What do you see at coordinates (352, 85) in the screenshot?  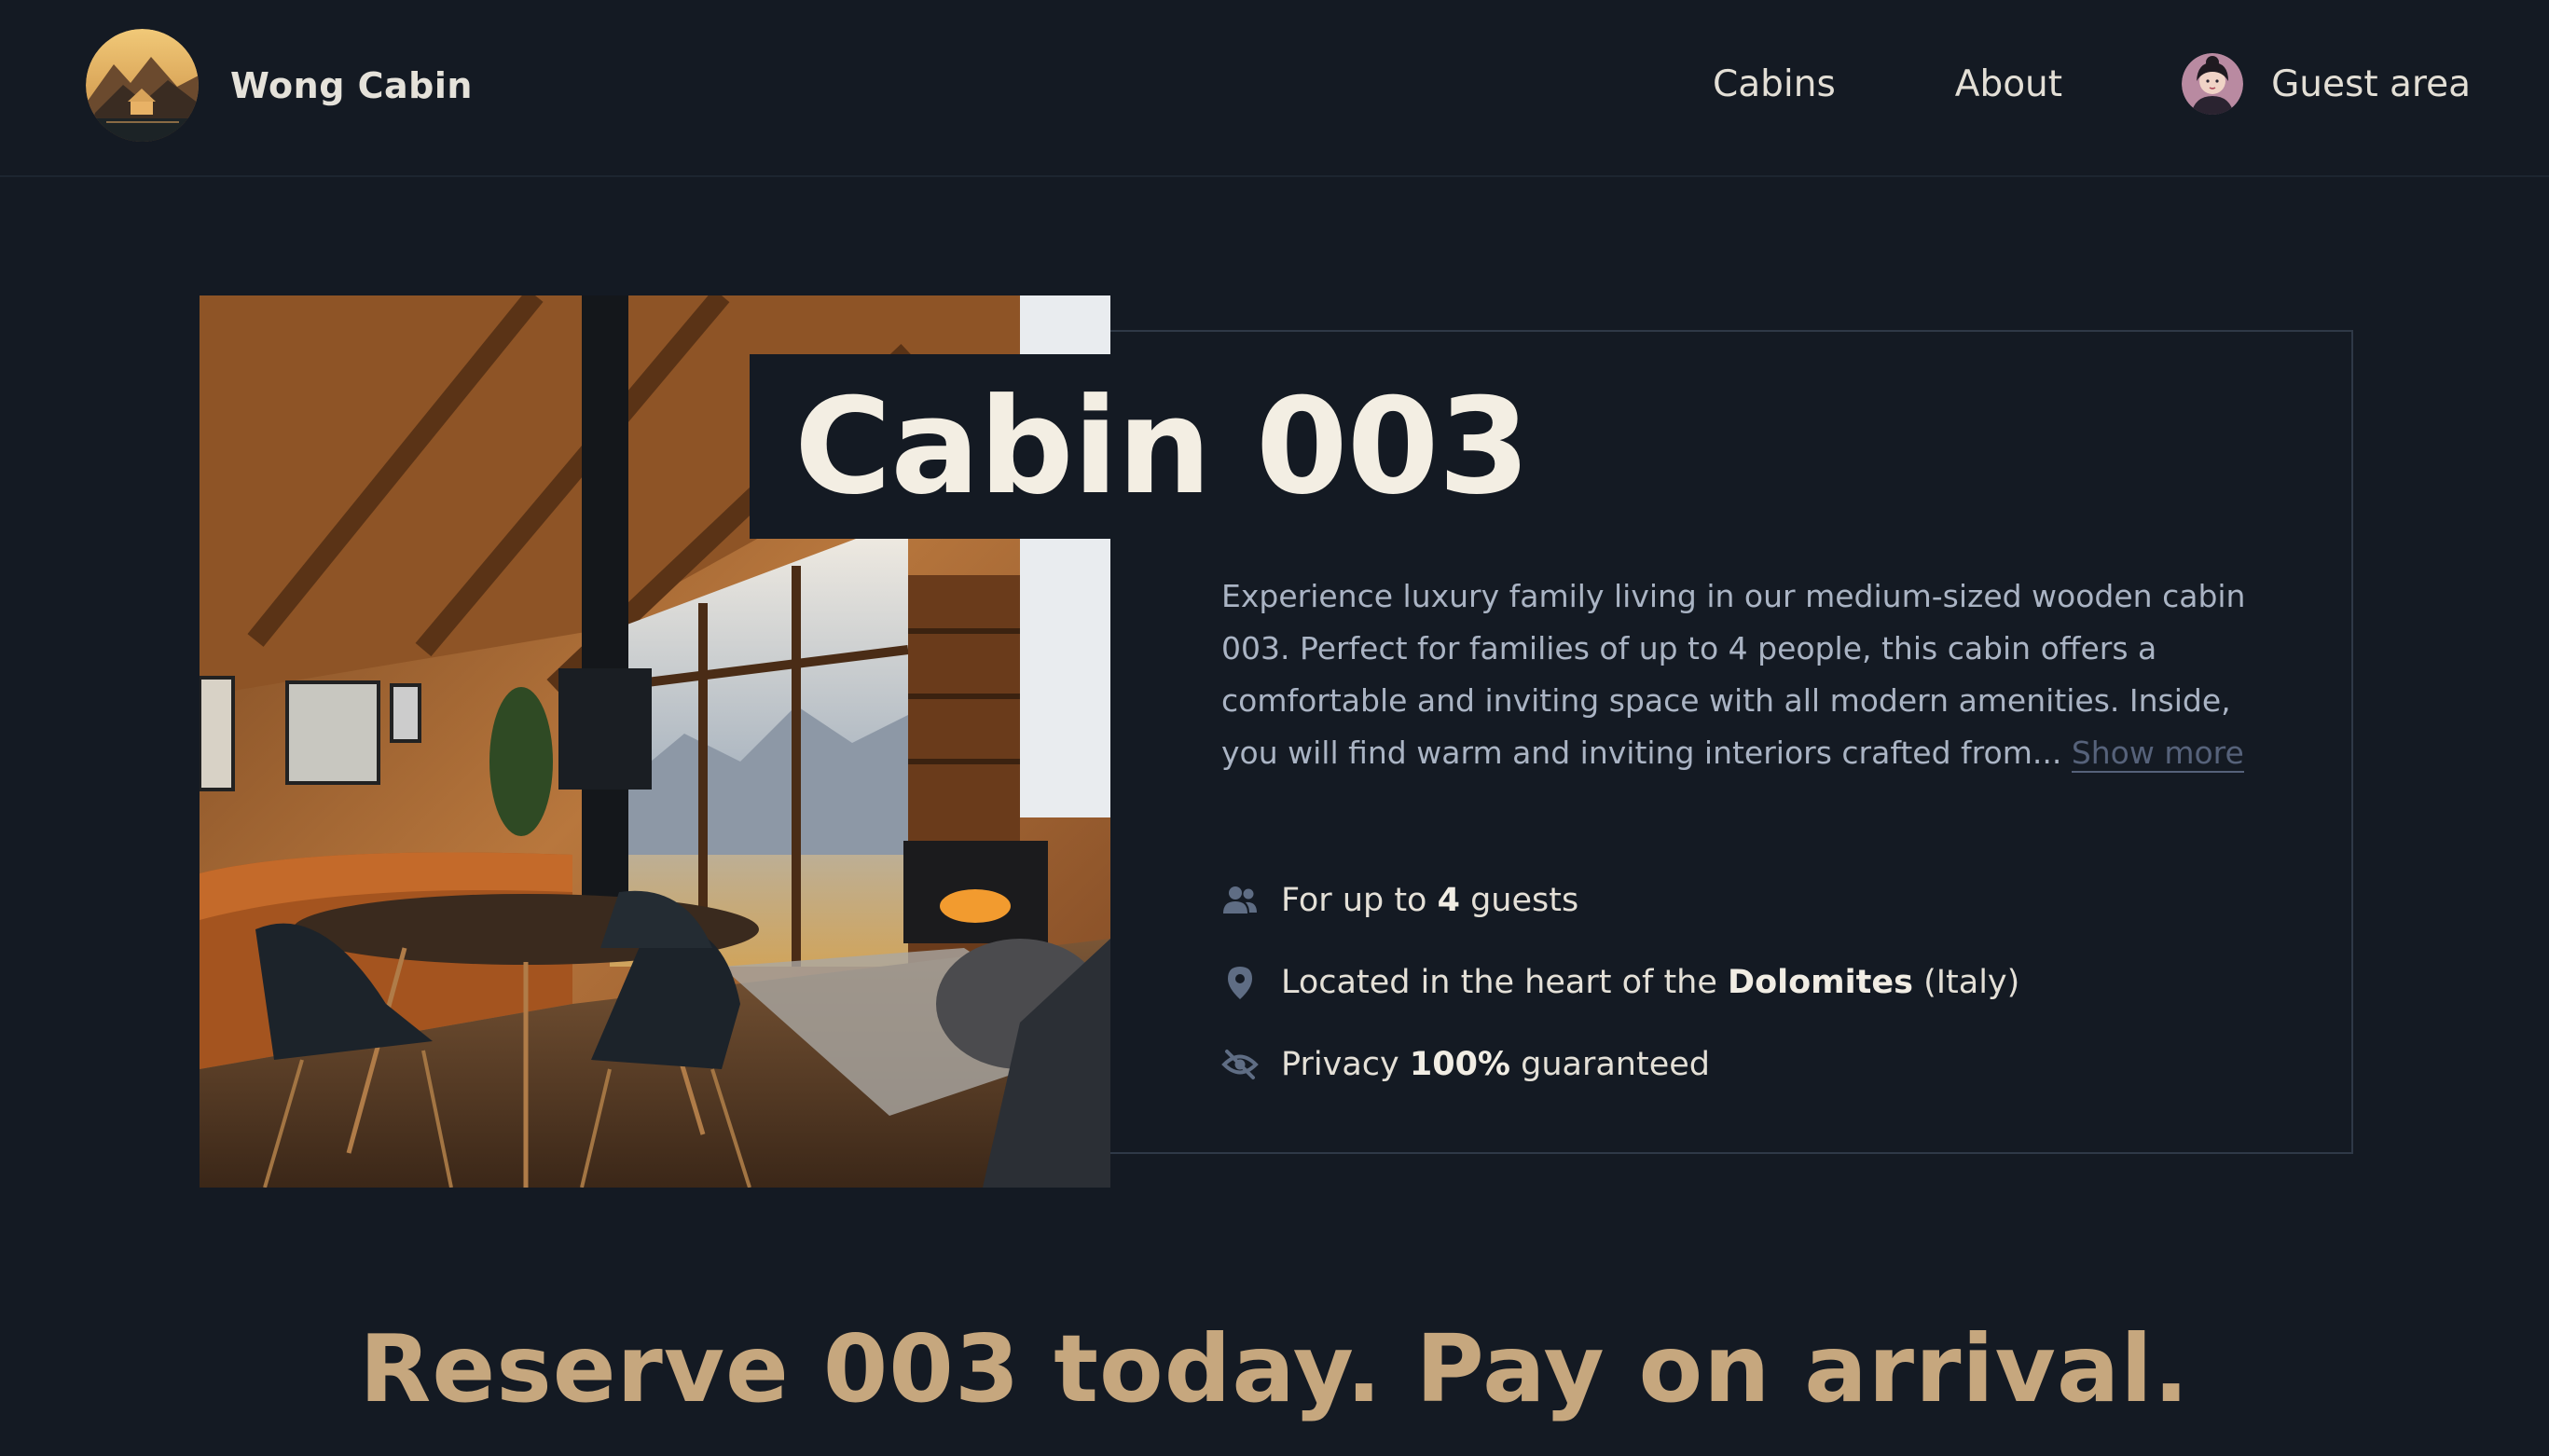 I see `brand-name: Wong Cabin` at bounding box center [352, 85].